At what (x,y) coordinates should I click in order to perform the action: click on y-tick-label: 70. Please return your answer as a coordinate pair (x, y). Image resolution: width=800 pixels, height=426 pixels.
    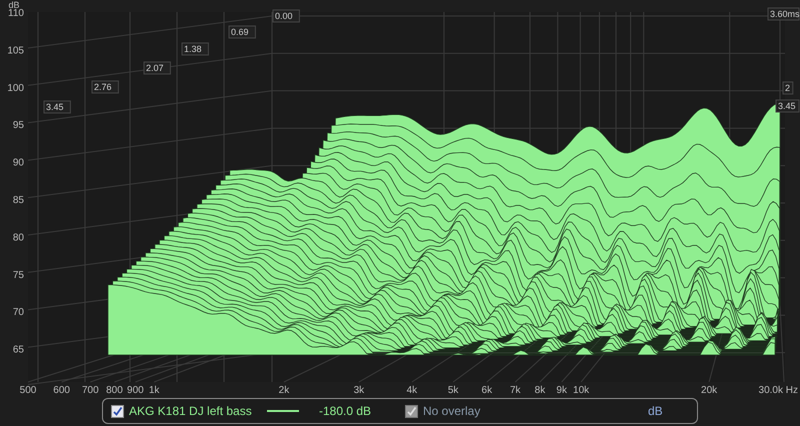
    Looking at the image, I should click on (18, 312).